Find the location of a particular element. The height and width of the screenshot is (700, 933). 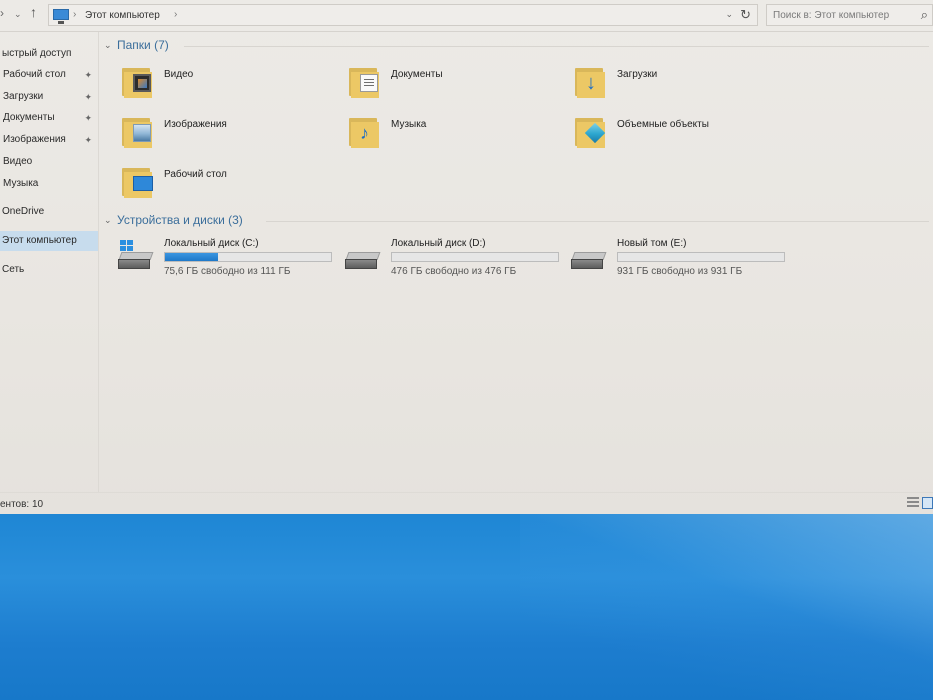

details-view-icon is located at coordinates (913, 503).